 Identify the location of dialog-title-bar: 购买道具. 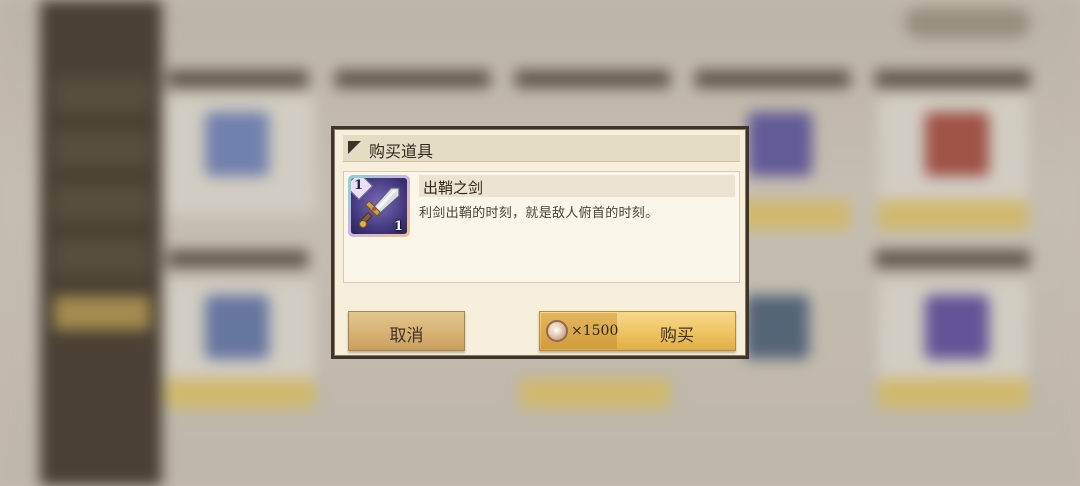
(541, 148).